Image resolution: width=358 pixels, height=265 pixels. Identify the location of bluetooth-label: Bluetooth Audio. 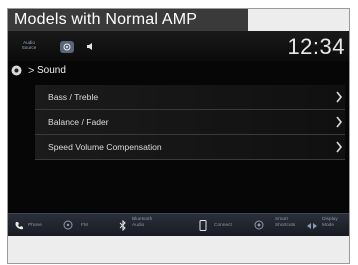
(142, 223).